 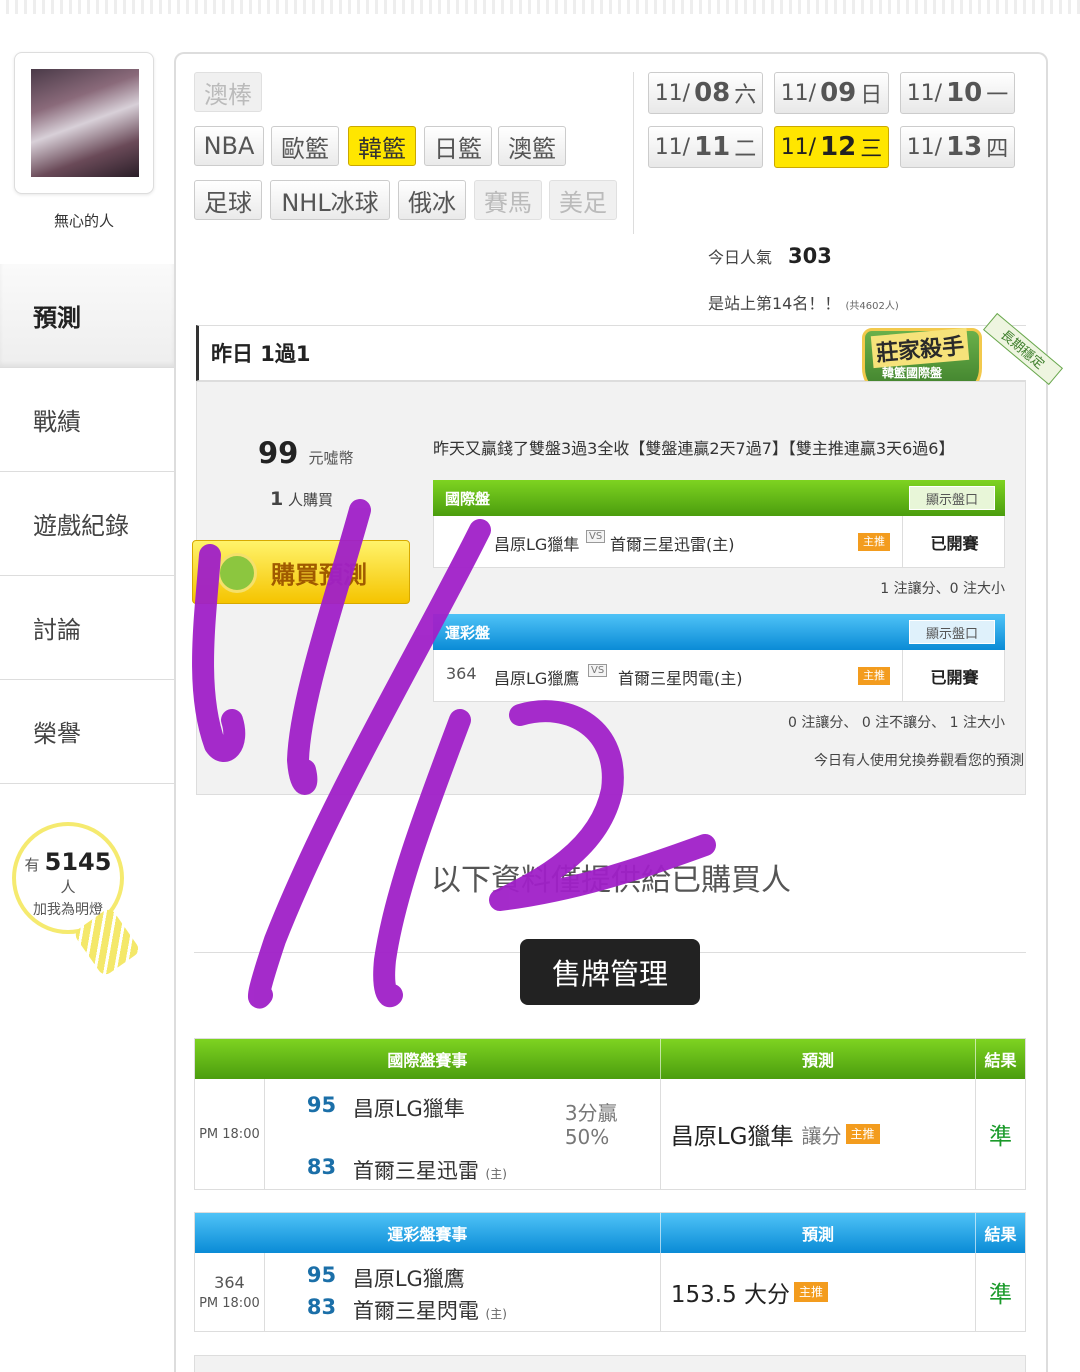 What do you see at coordinates (87, 628) in the screenshot?
I see `sidebar-item-discuss: 討論` at bounding box center [87, 628].